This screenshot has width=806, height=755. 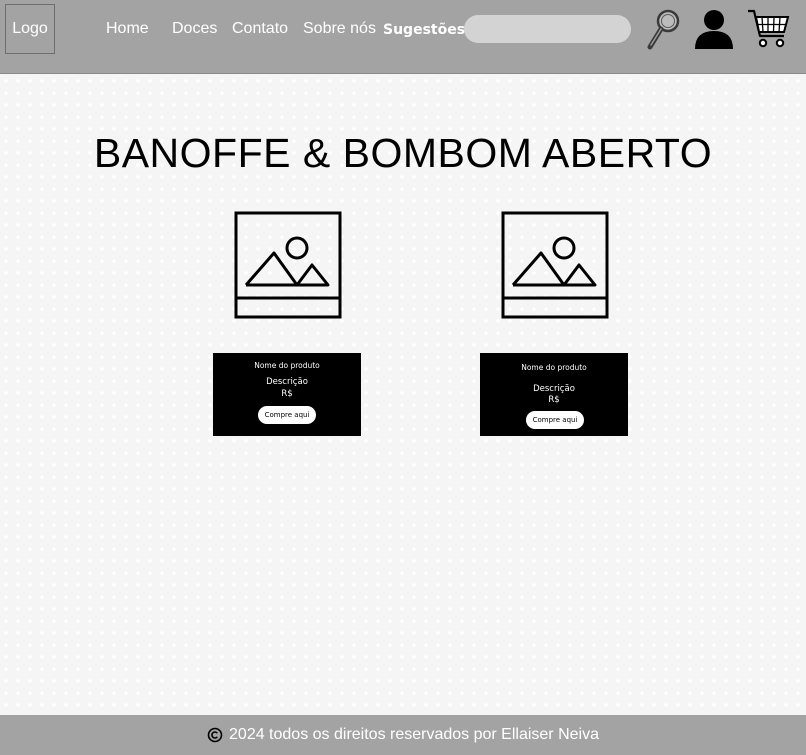 I want to click on search-input, so click(x=547, y=29).